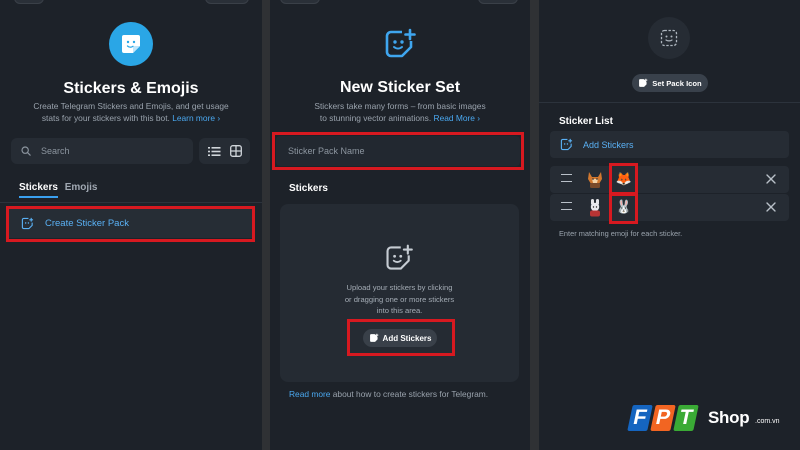  I want to click on logo-letter: T, so click(686, 418).